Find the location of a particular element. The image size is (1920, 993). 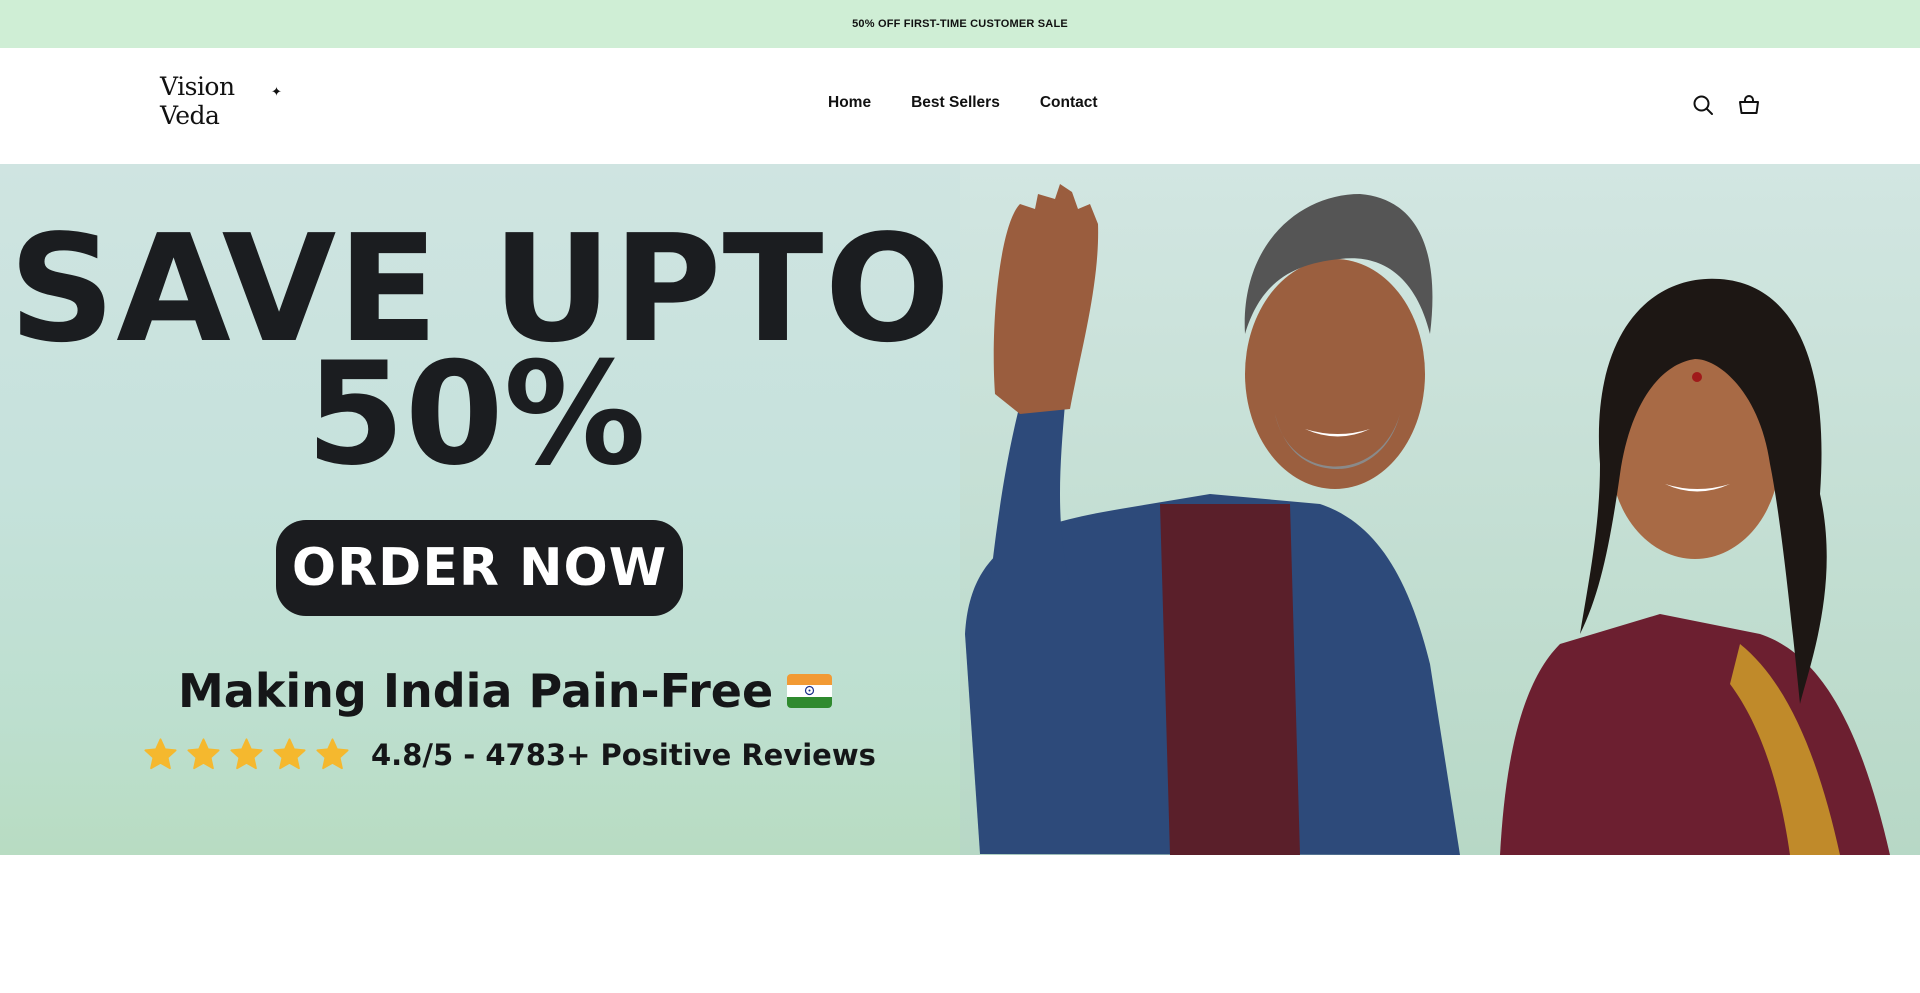

logo: Vision Veda ✦ is located at coordinates (224, 101).